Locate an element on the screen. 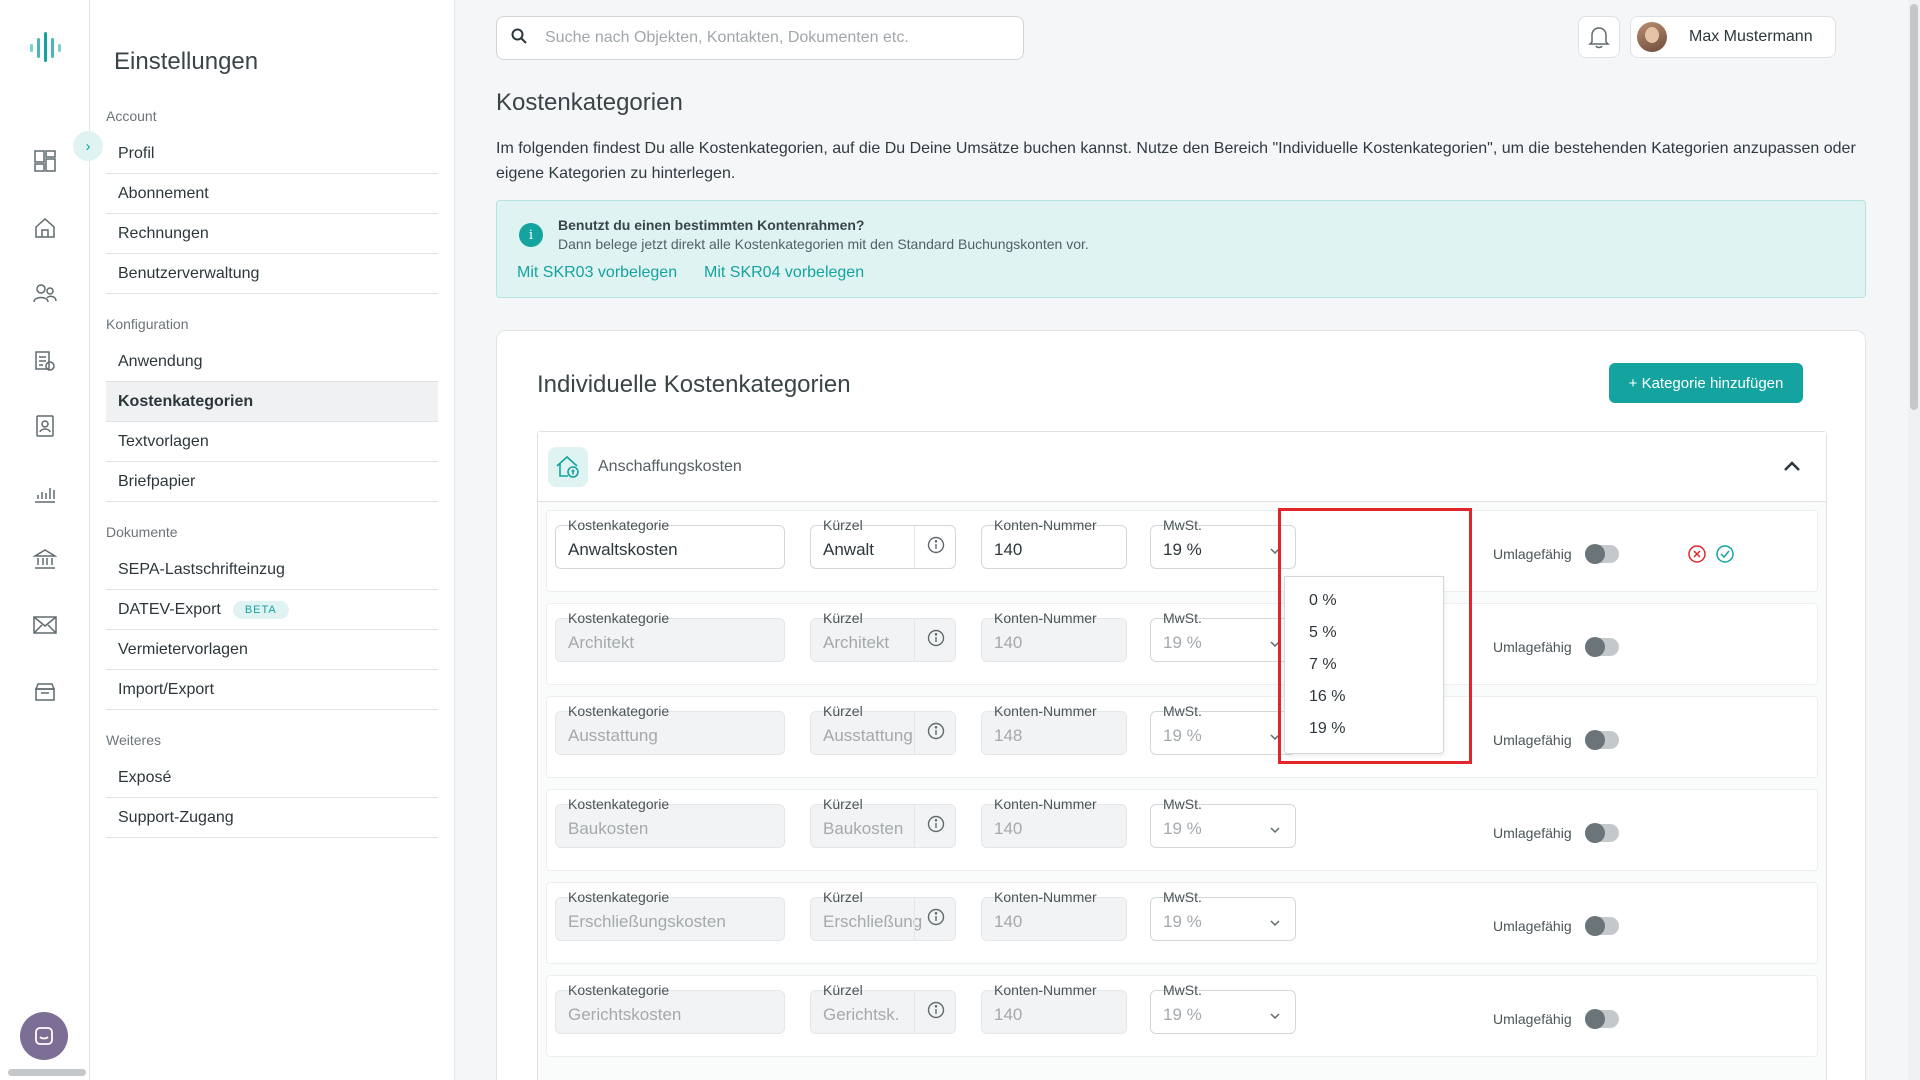 This screenshot has height=1080, width=1920. sidebar-item-benutzerverwaltung: Benutzerverwaltung is located at coordinates (272, 274).